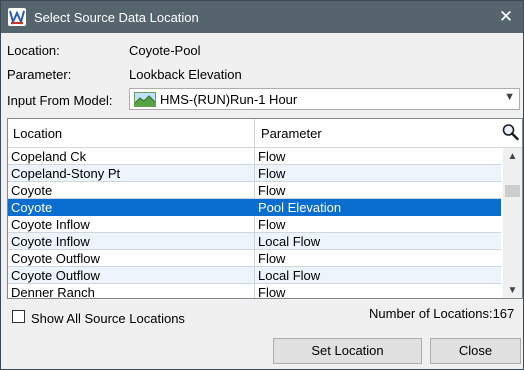  What do you see at coordinates (185, 74) in the screenshot?
I see `parameter-value: Lookback Elevation` at bounding box center [185, 74].